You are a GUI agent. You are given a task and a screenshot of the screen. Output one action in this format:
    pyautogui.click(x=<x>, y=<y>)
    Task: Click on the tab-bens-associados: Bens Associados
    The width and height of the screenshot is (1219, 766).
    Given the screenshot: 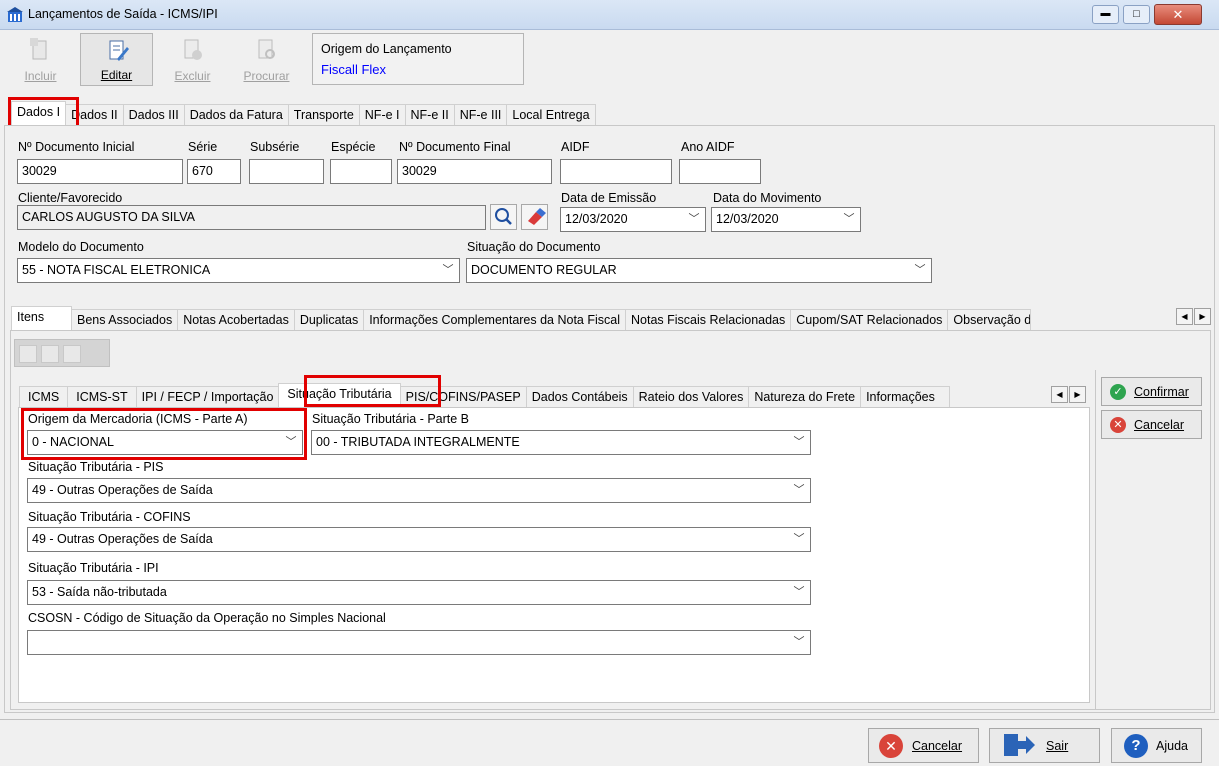 What is the action you would take?
    pyautogui.click(x=125, y=320)
    